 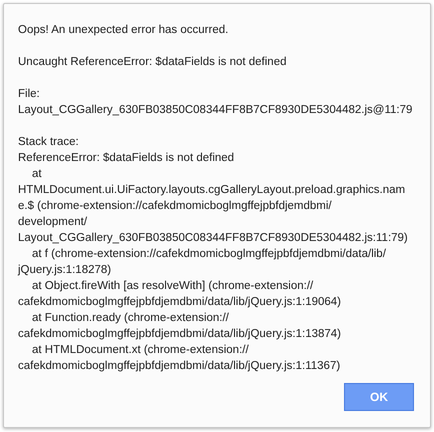 I want to click on stack-trace-line: e.$ (chrome-extension://cafekdmomicboglmgffejpbfdjemdbmi/, so click(x=175, y=206).